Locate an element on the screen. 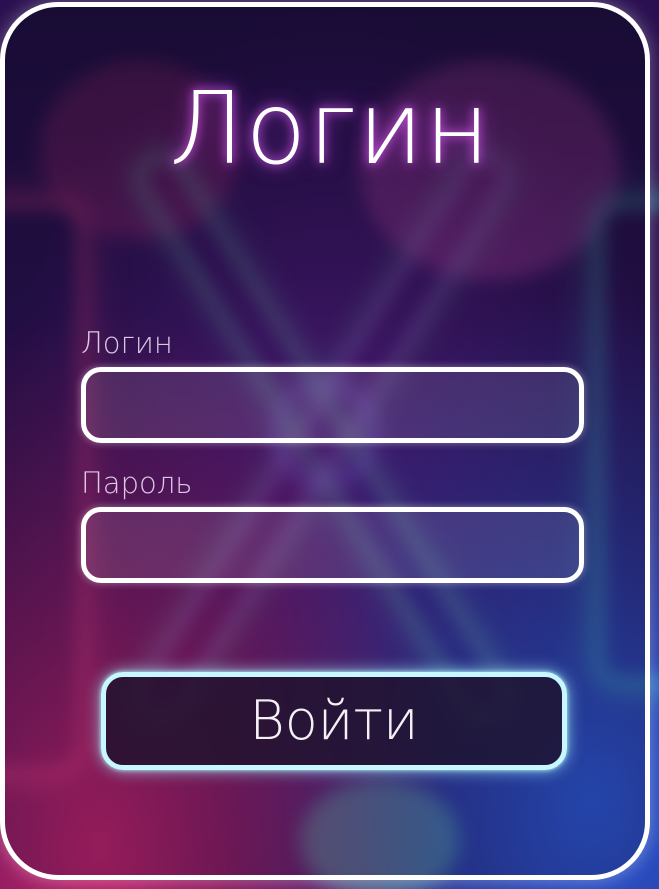  login-label: Логин is located at coordinates (127, 343).